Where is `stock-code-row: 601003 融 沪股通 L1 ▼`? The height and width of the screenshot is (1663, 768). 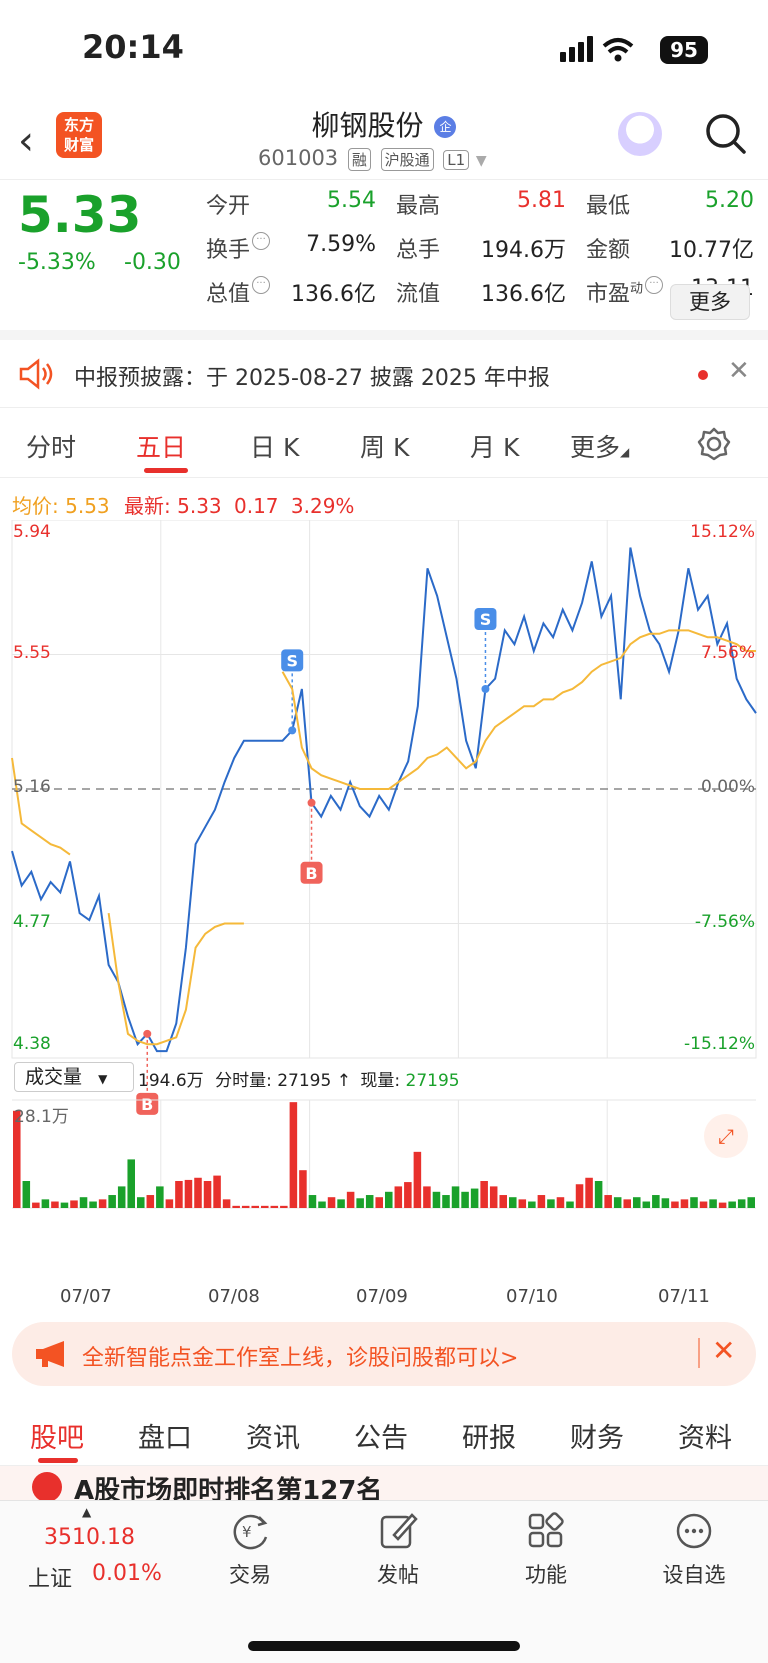 stock-code-row: 601003 融 沪股通 L1 ▼ is located at coordinates (372, 158).